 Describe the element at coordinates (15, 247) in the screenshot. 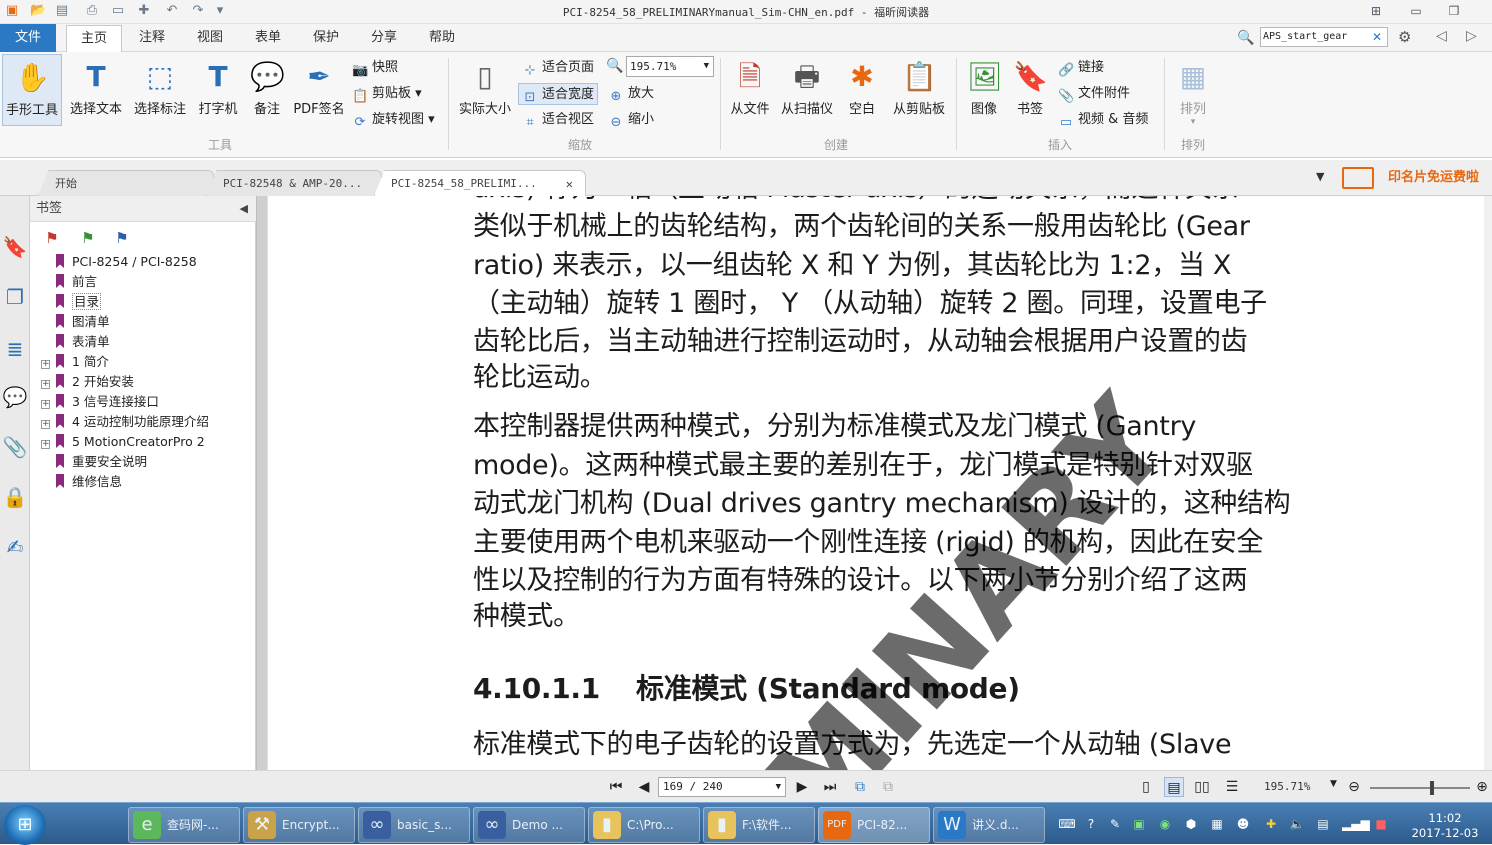

I see `bookmark-panel-icon: 🔖` at that location.